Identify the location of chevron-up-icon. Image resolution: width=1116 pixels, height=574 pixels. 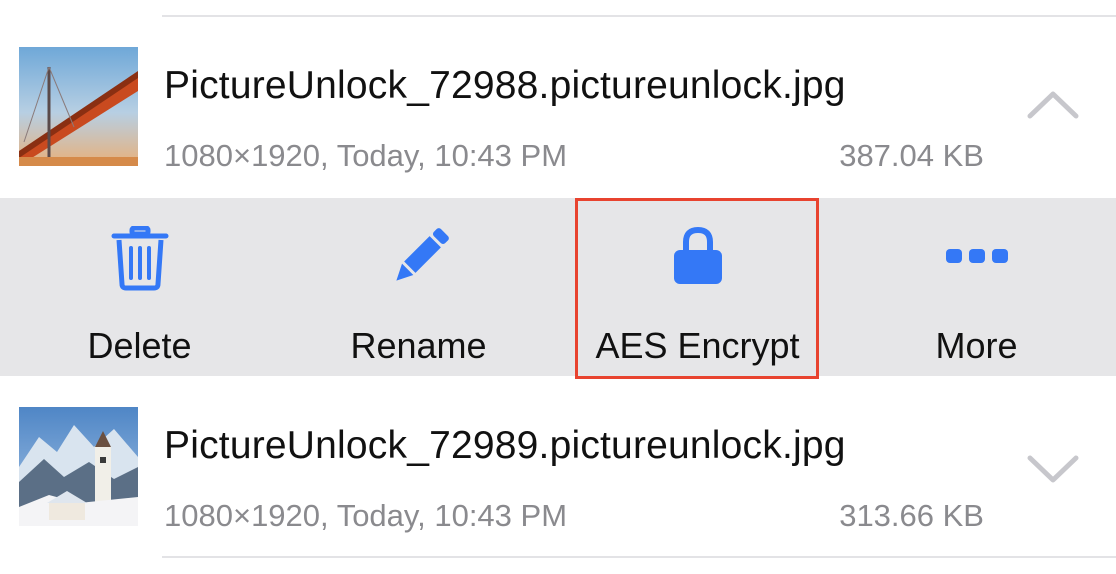
(1053, 104).